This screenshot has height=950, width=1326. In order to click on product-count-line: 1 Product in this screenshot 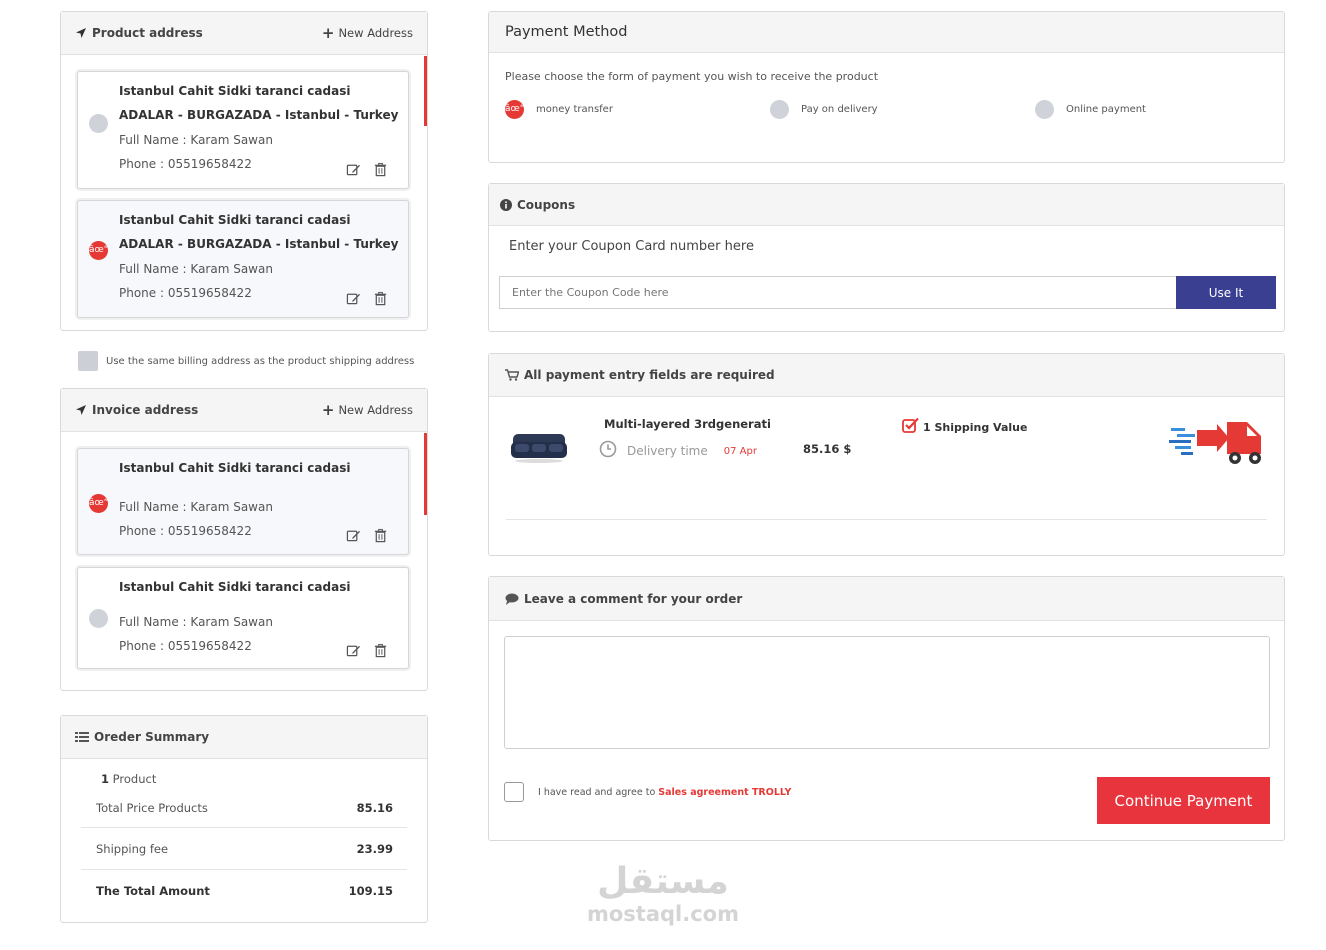, I will do `click(128, 779)`.